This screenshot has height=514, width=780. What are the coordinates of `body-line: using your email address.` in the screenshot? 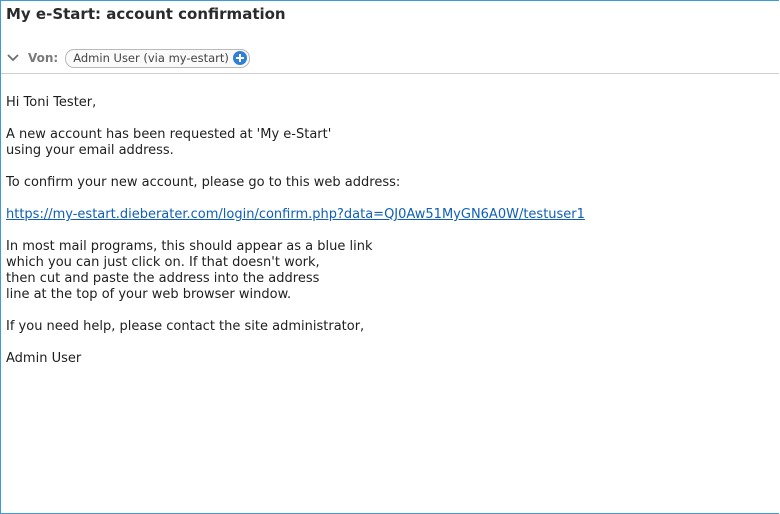 It's located at (90, 150).